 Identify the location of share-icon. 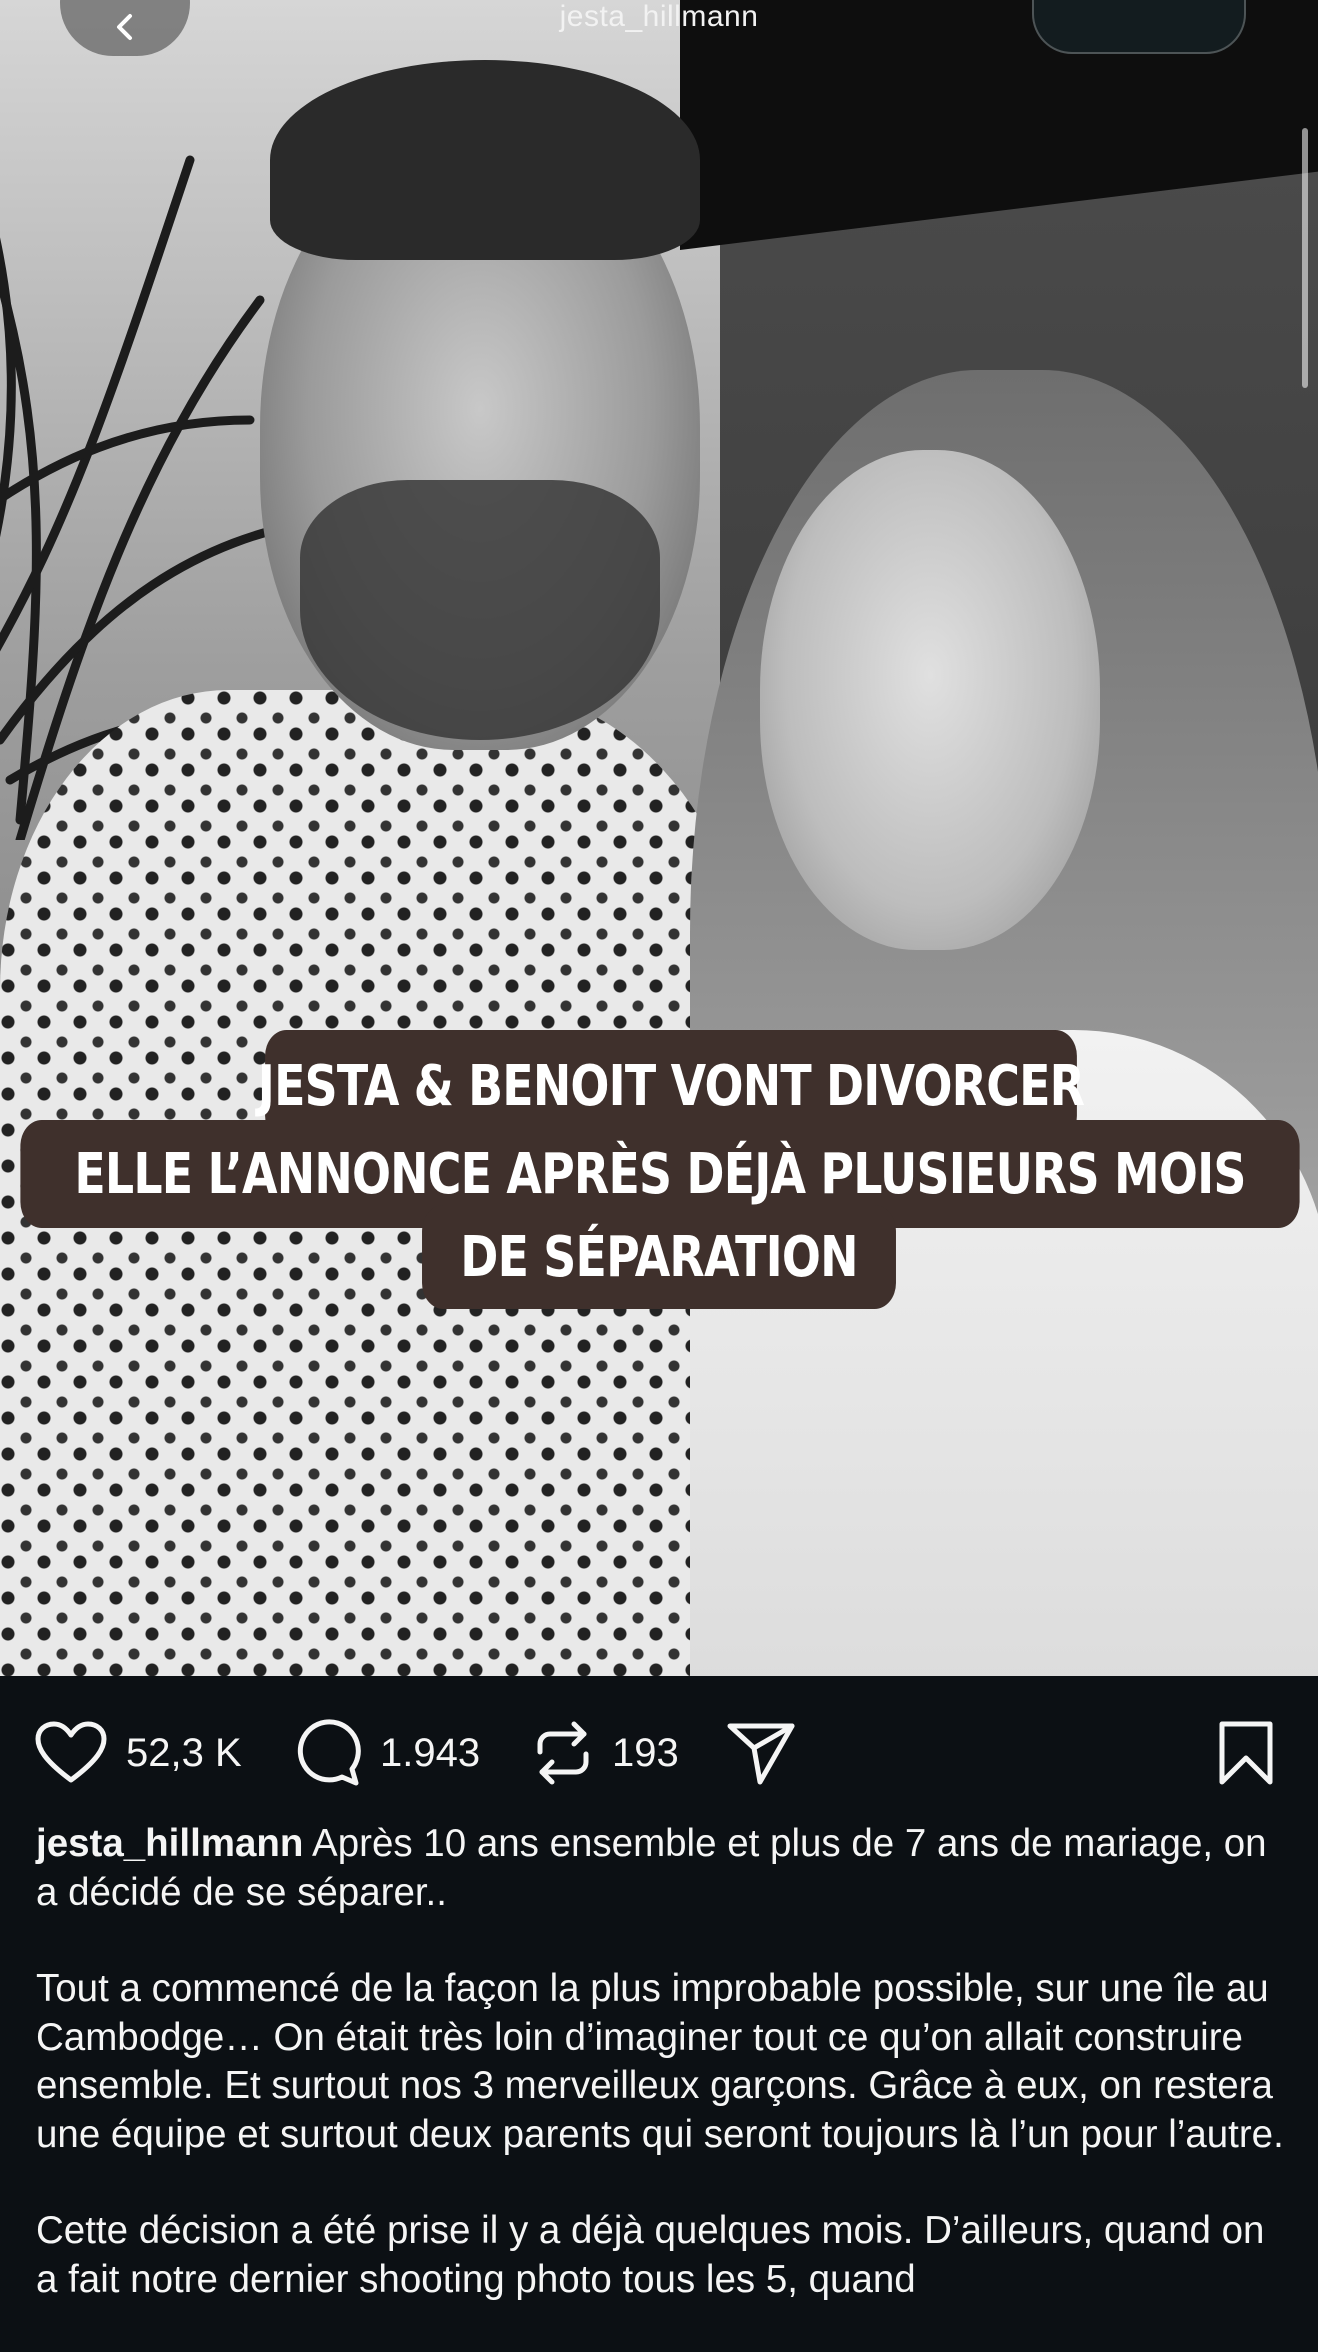
(761, 1754).